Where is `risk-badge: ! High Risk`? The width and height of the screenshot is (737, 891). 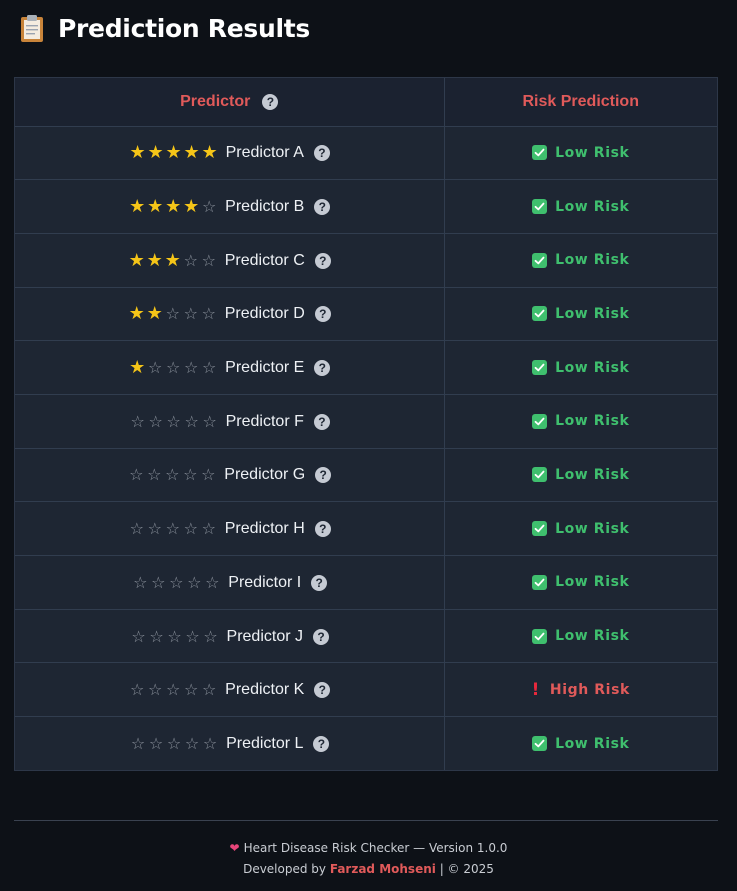 risk-badge: ! High Risk is located at coordinates (581, 690).